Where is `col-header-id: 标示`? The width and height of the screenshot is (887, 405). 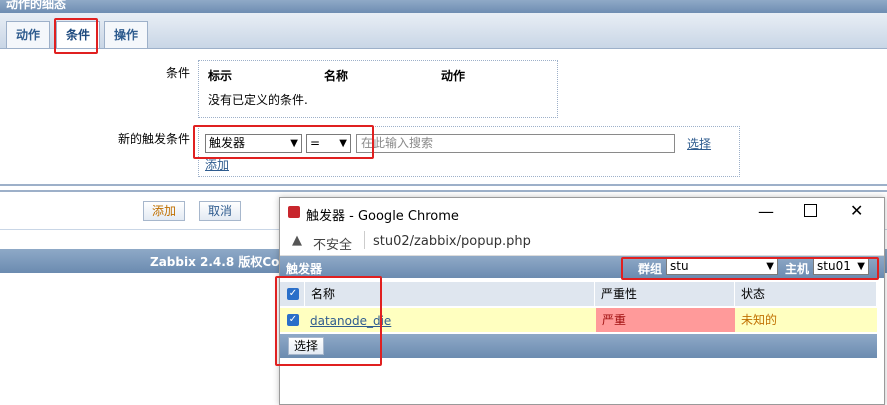 col-header-id: 标示 is located at coordinates (220, 76).